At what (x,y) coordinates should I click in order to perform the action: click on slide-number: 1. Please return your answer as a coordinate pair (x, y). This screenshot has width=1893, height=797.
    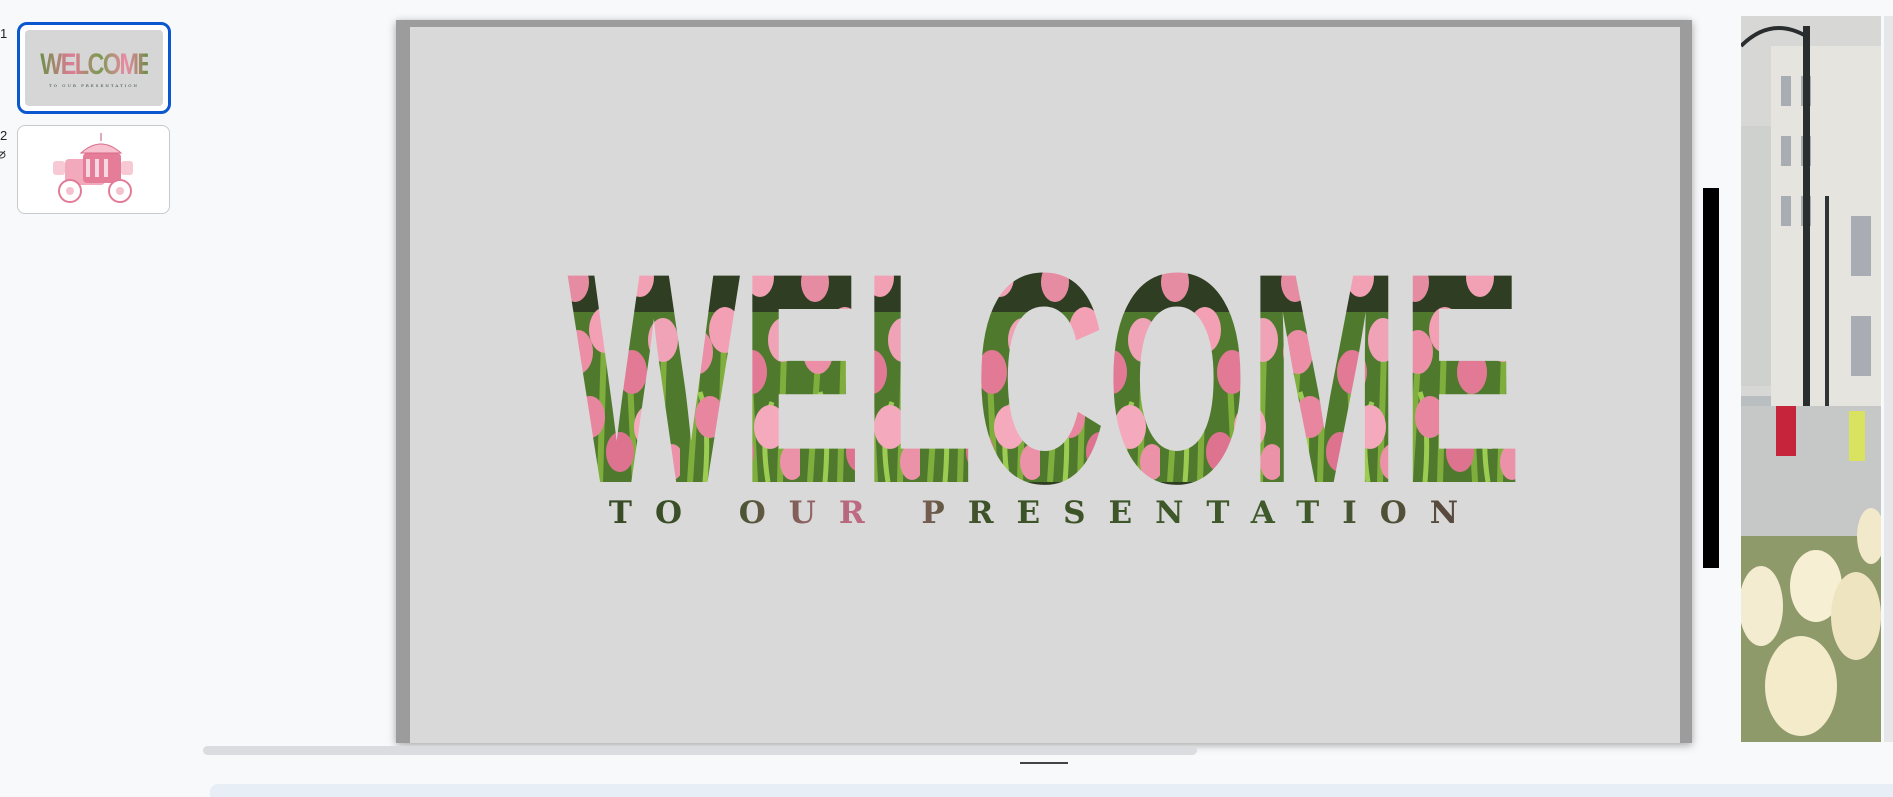
    Looking at the image, I should click on (4, 33).